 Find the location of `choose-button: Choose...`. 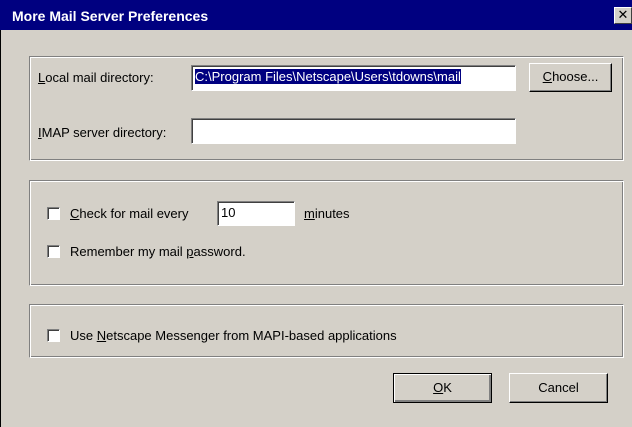

choose-button: Choose... is located at coordinates (570, 77).